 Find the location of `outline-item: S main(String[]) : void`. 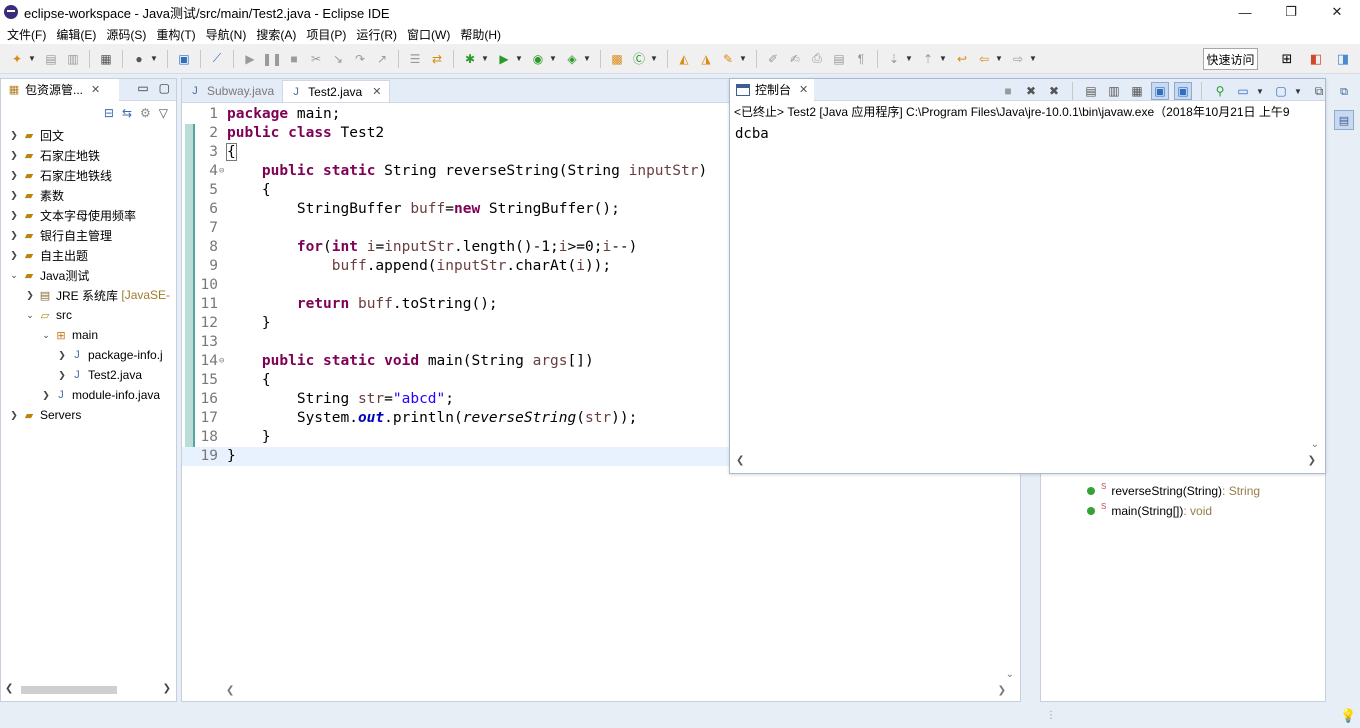

outline-item: S main(String[]) : void is located at coordinates (1149, 511).